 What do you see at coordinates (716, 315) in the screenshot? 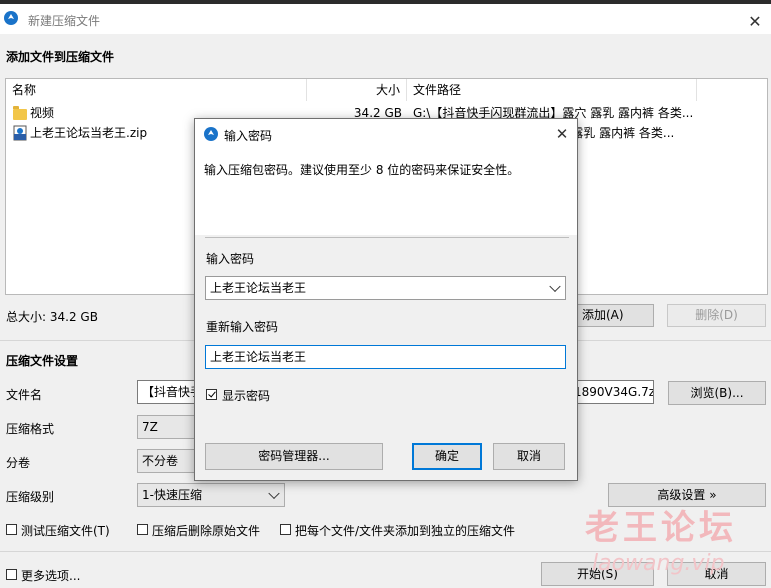
I see `delete-button: 删除(D)` at bounding box center [716, 315].